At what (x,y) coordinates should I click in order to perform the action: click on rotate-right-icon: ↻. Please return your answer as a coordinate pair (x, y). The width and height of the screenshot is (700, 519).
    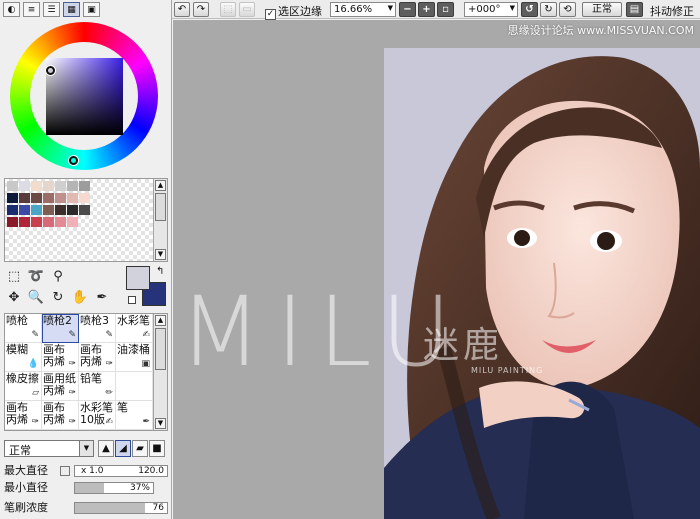
    Looking at the image, I should click on (548, 9).